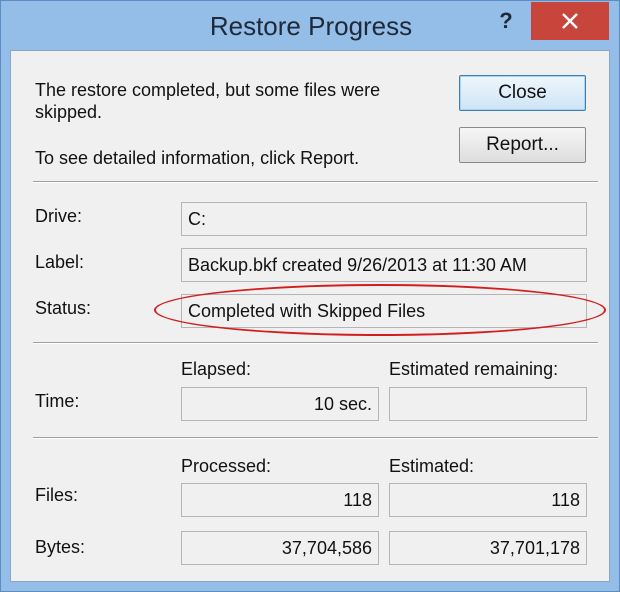 Image resolution: width=620 pixels, height=592 pixels. What do you see at coordinates (226, 466) in the screenshot?
I see `processed-header: Processed:` at bounding box center [226, 466].